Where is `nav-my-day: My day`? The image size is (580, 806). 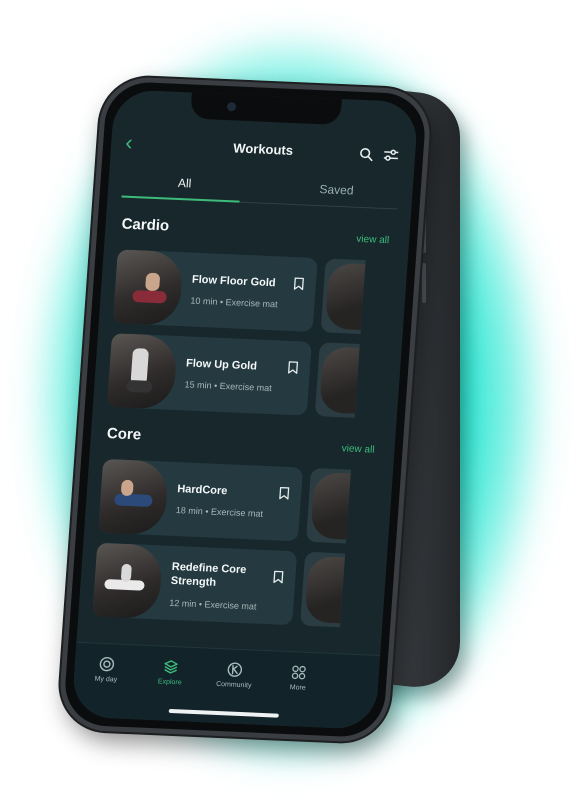 nav-my-day: My day is located at coordinates (107, 670).